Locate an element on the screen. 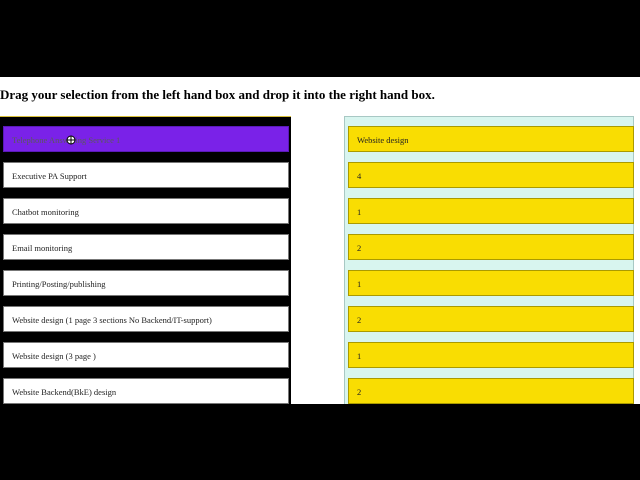  source-item: Website design (3 page ) is located at coordinates (146, 355).